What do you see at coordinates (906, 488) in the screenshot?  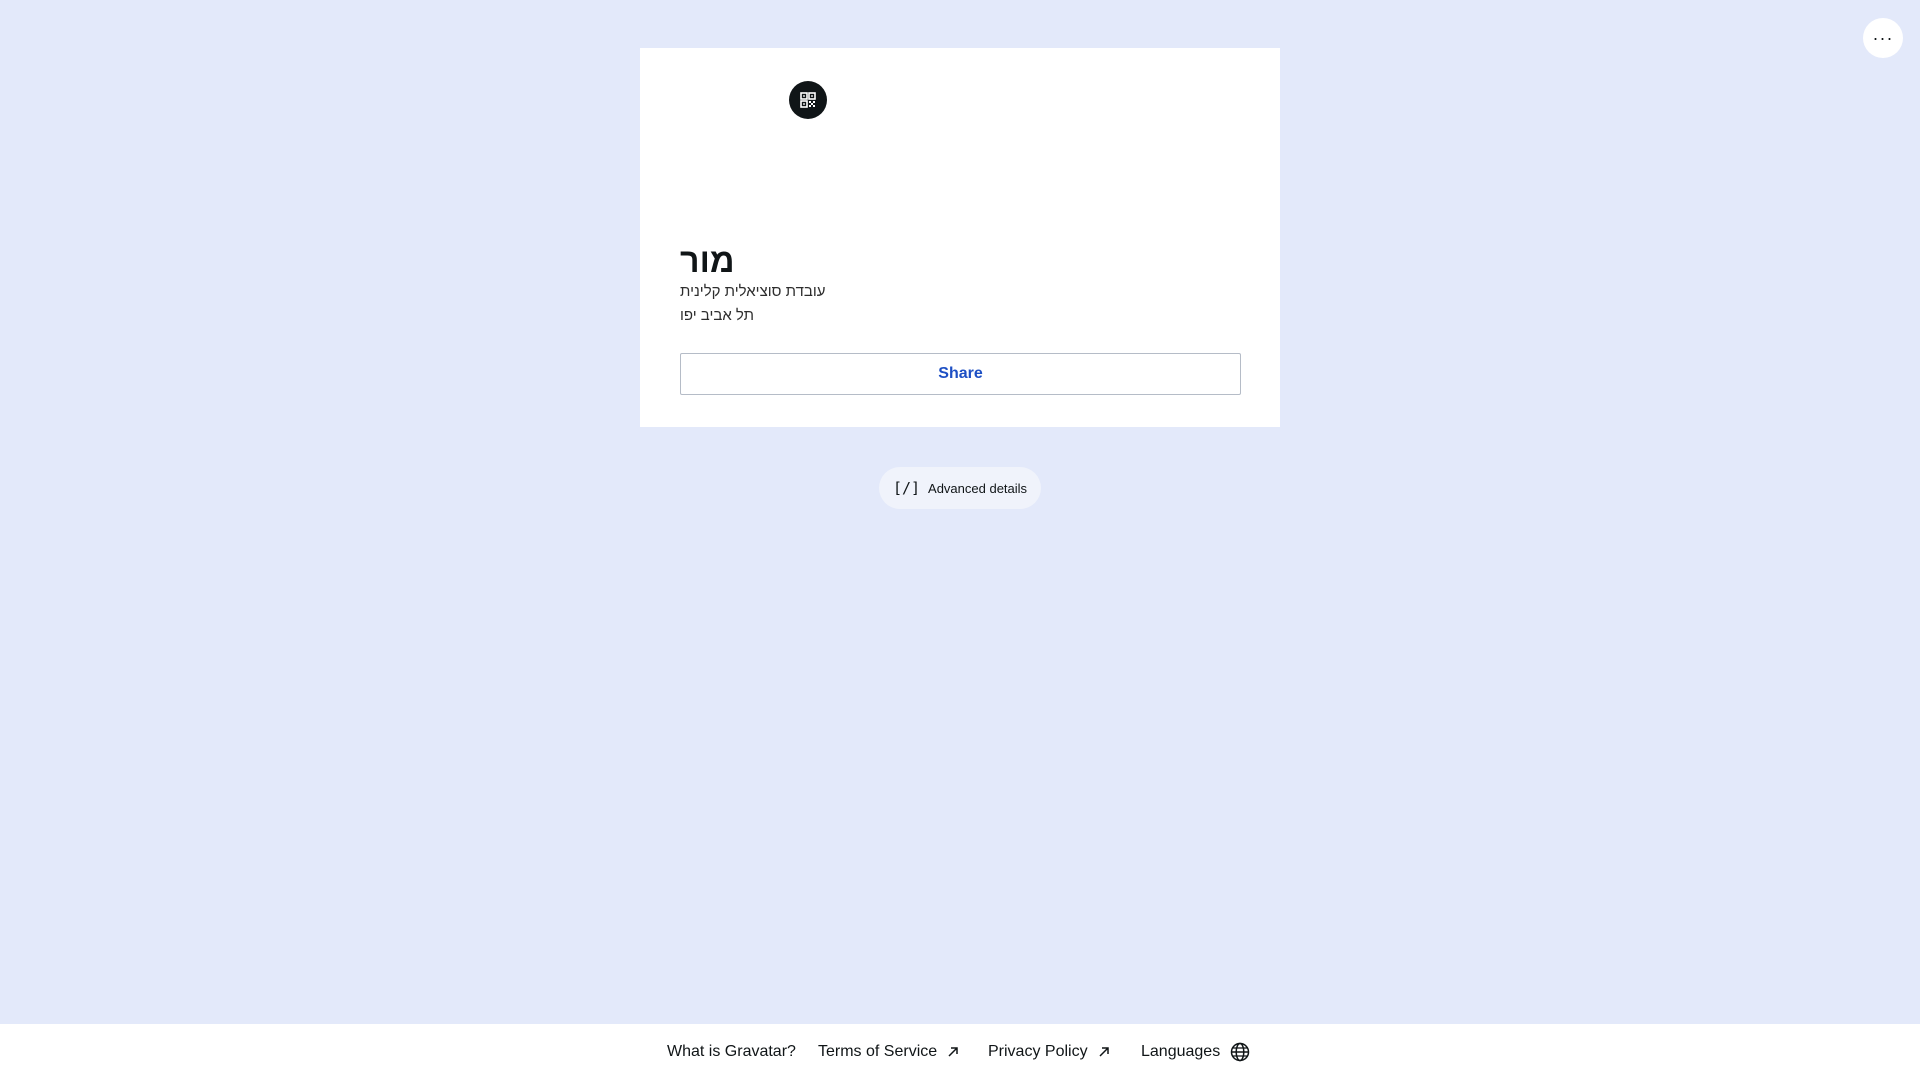 I see `code-brackets-icon: [/]` at bounding box center [906, 488].